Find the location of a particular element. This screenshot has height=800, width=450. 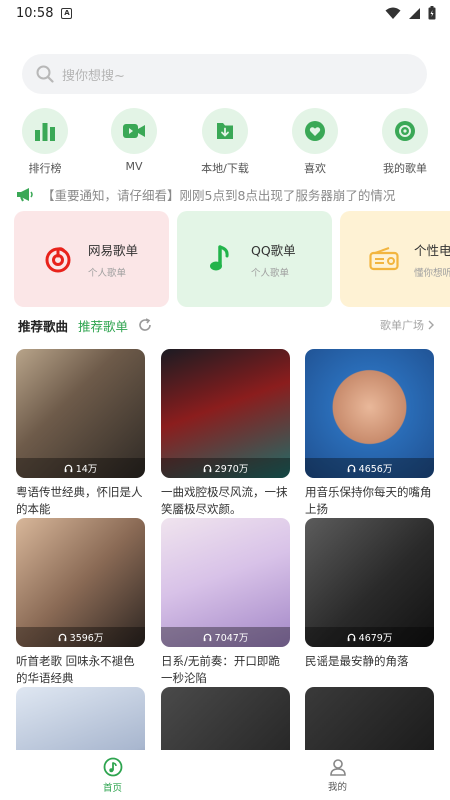

playlist-tile: 4679万民谣是最安静的角落 is located at coordinates (369, 602).